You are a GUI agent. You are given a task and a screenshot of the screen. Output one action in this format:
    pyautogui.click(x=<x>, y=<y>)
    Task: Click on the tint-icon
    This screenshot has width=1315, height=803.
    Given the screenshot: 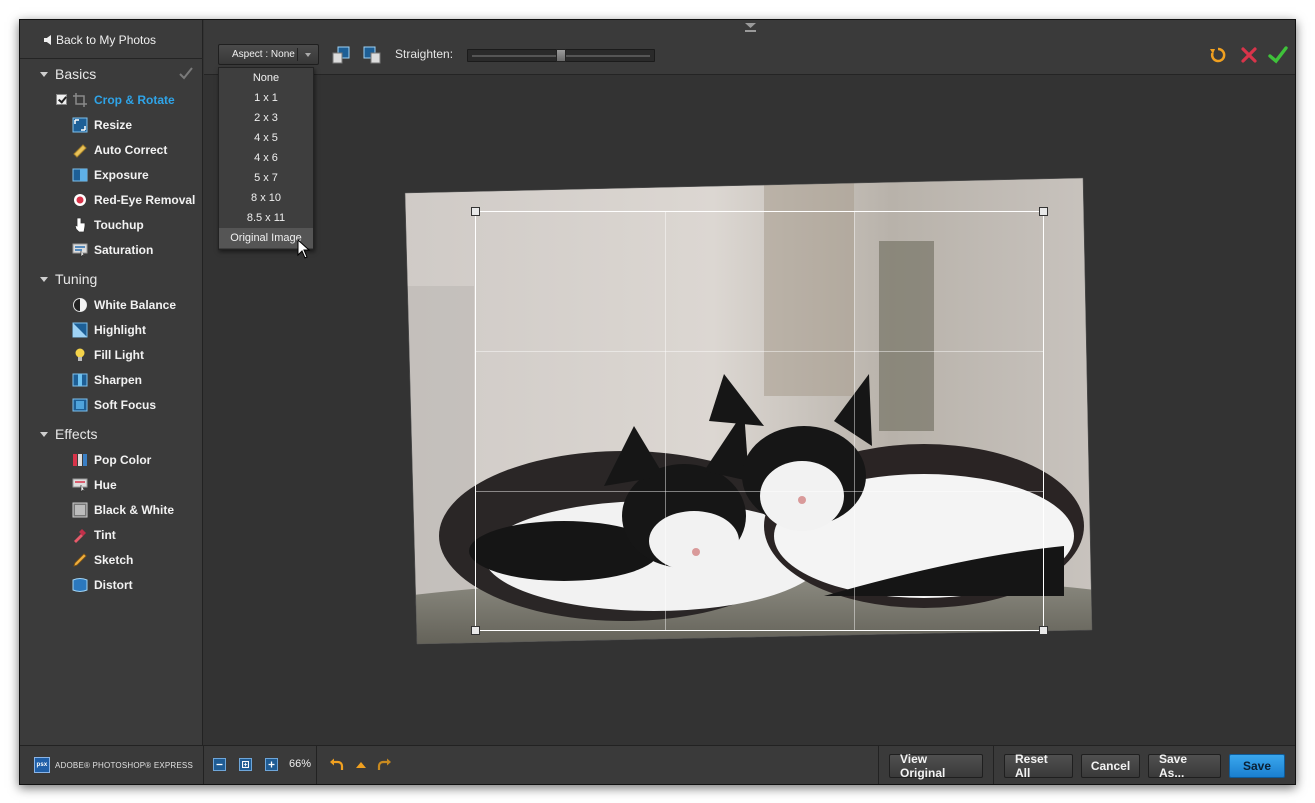 What is the action you would take?
    pyautogui.click(x=80, y=536)
    